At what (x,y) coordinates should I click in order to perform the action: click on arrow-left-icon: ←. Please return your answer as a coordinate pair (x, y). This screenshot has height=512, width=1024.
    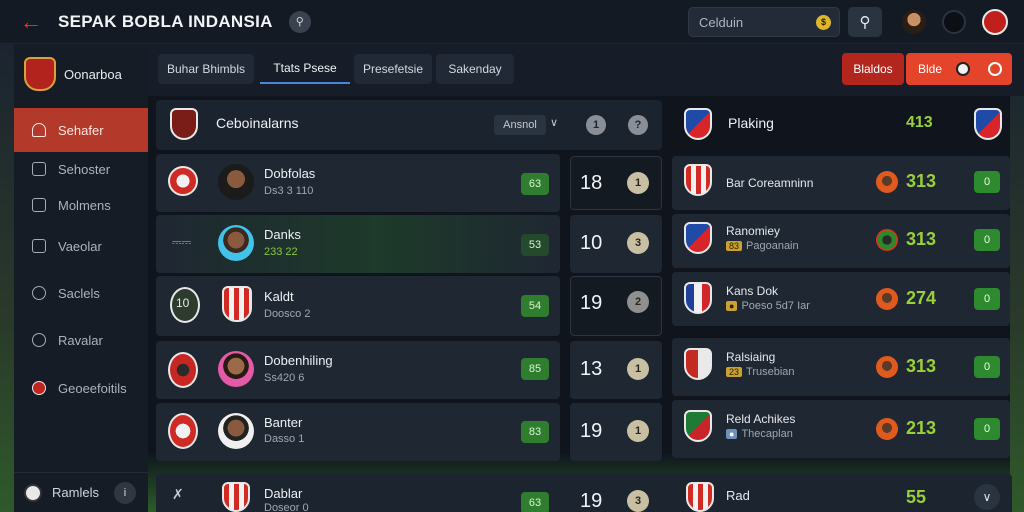
    Looking at the image, I should click on (31, 21).